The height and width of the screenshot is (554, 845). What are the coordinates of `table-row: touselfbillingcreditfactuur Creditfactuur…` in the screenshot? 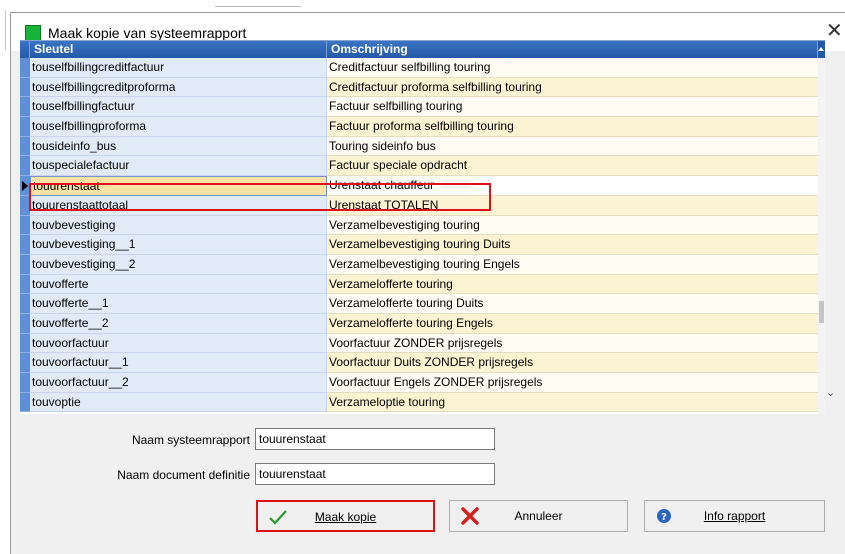 It's located at (419, 68).